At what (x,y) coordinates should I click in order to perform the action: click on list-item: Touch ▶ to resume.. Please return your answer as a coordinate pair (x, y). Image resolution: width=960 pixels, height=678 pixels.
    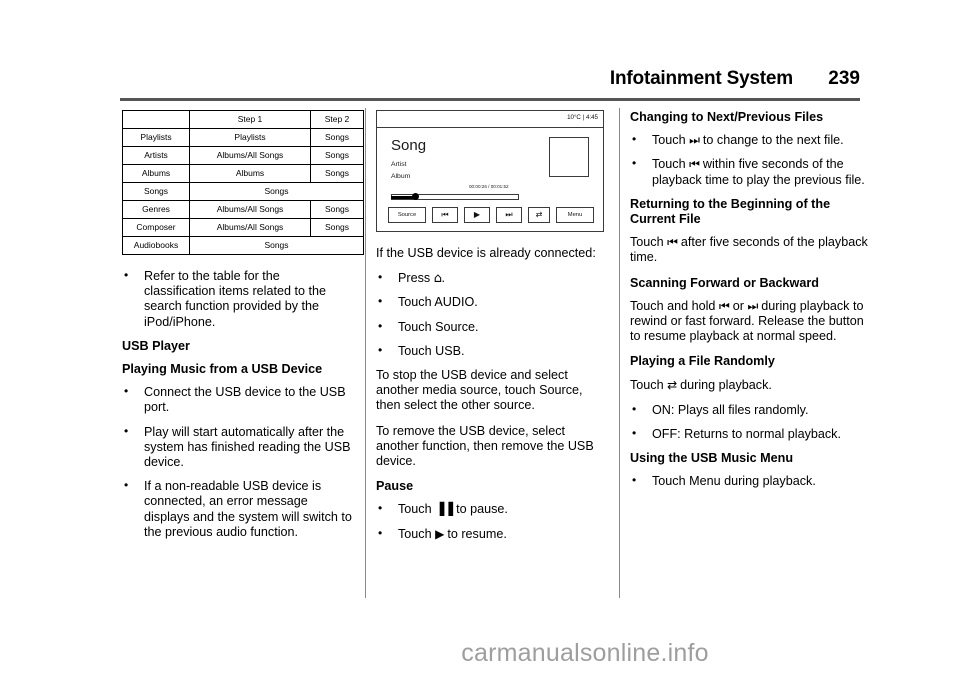
    Looking at the image, I should click on (492, 534).